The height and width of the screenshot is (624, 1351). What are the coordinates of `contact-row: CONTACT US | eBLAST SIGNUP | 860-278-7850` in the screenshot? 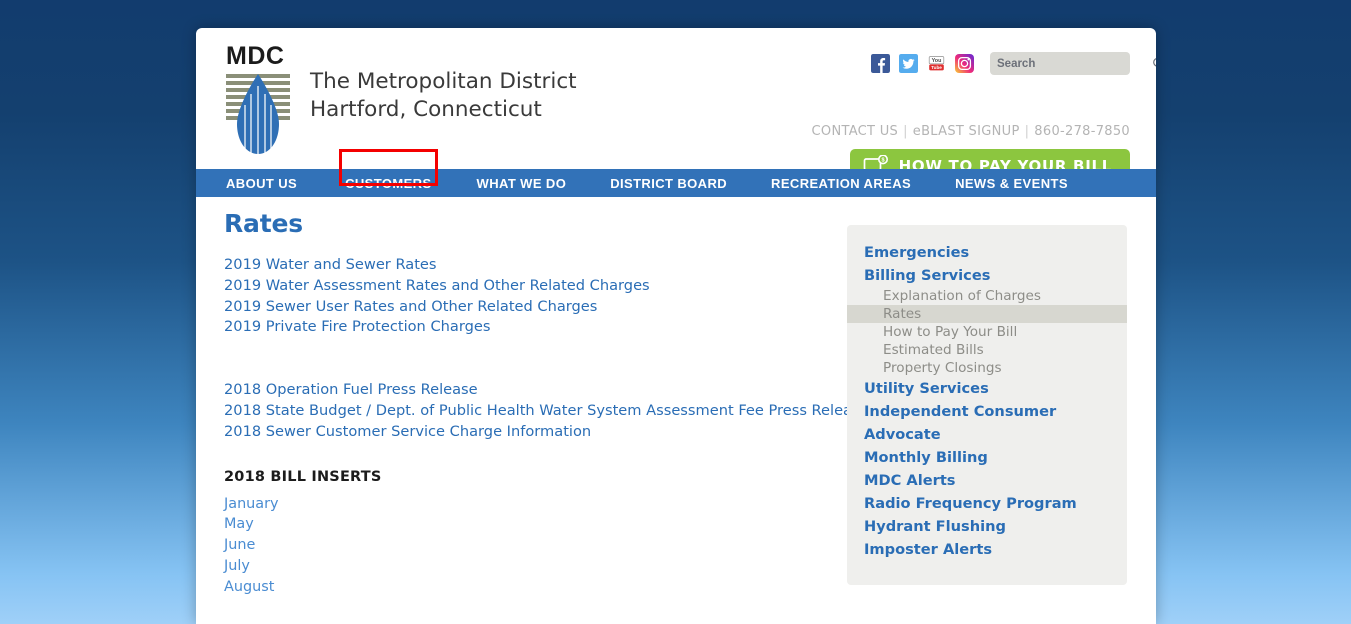 It's located at (971, 131).